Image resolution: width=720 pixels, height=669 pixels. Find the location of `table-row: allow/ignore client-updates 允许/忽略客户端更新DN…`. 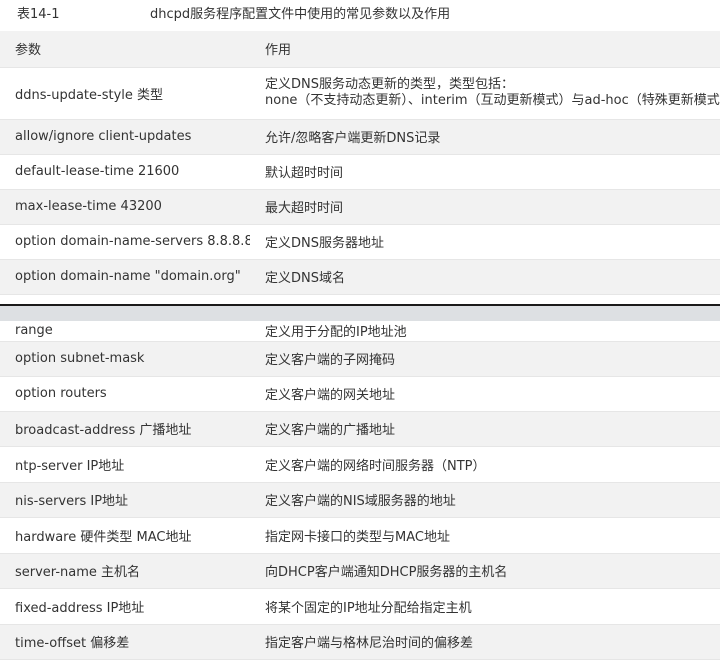

table-row: allow/ignore client-updates 允许/忽略客户端更新DN… is located at coordinates (360, 137).